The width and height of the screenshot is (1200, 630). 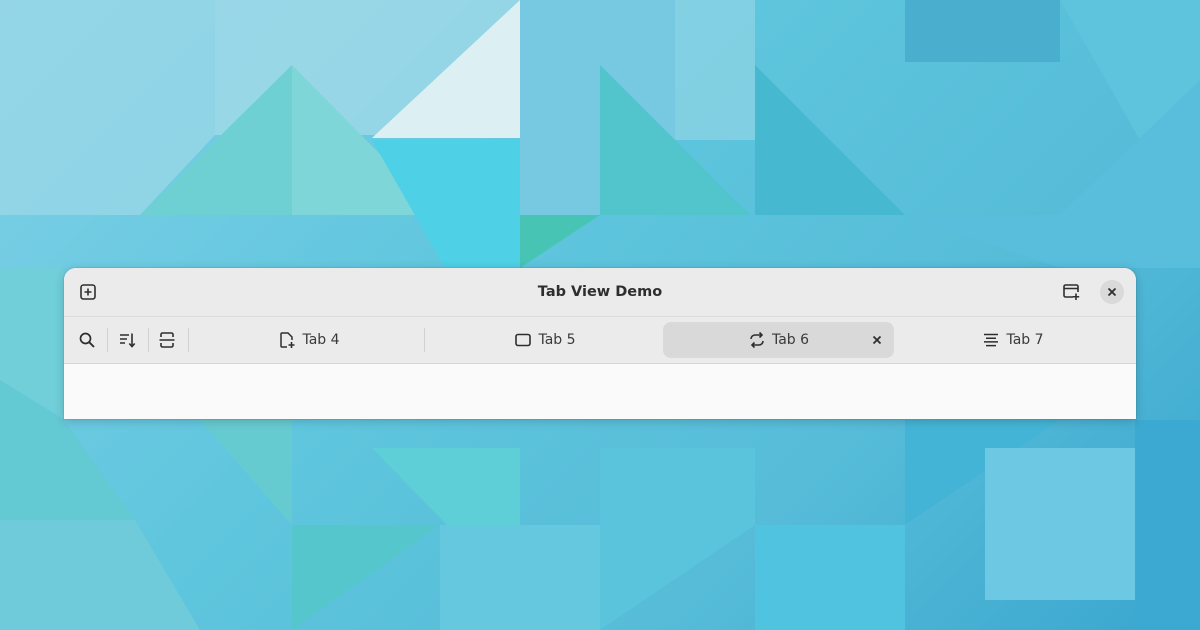 I want to click on tab-label: Tab 4, so click(x=321, y=340).